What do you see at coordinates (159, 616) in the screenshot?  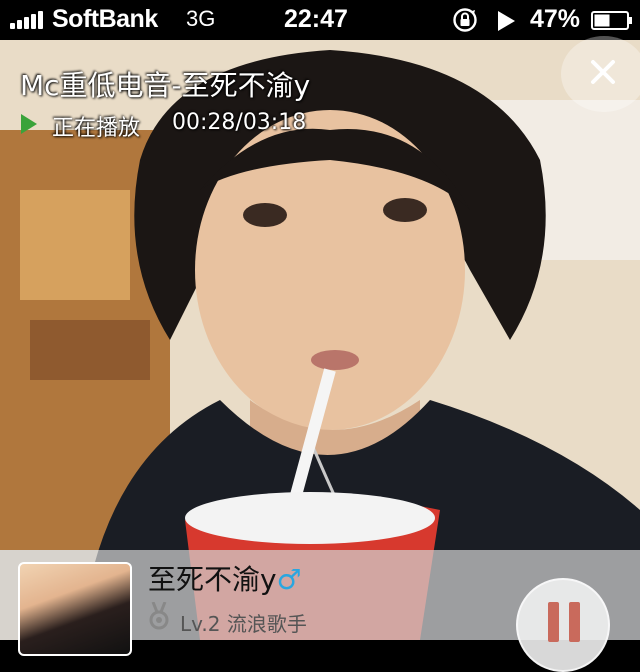 I see `medal-icon` at bounding box center [159, 616].